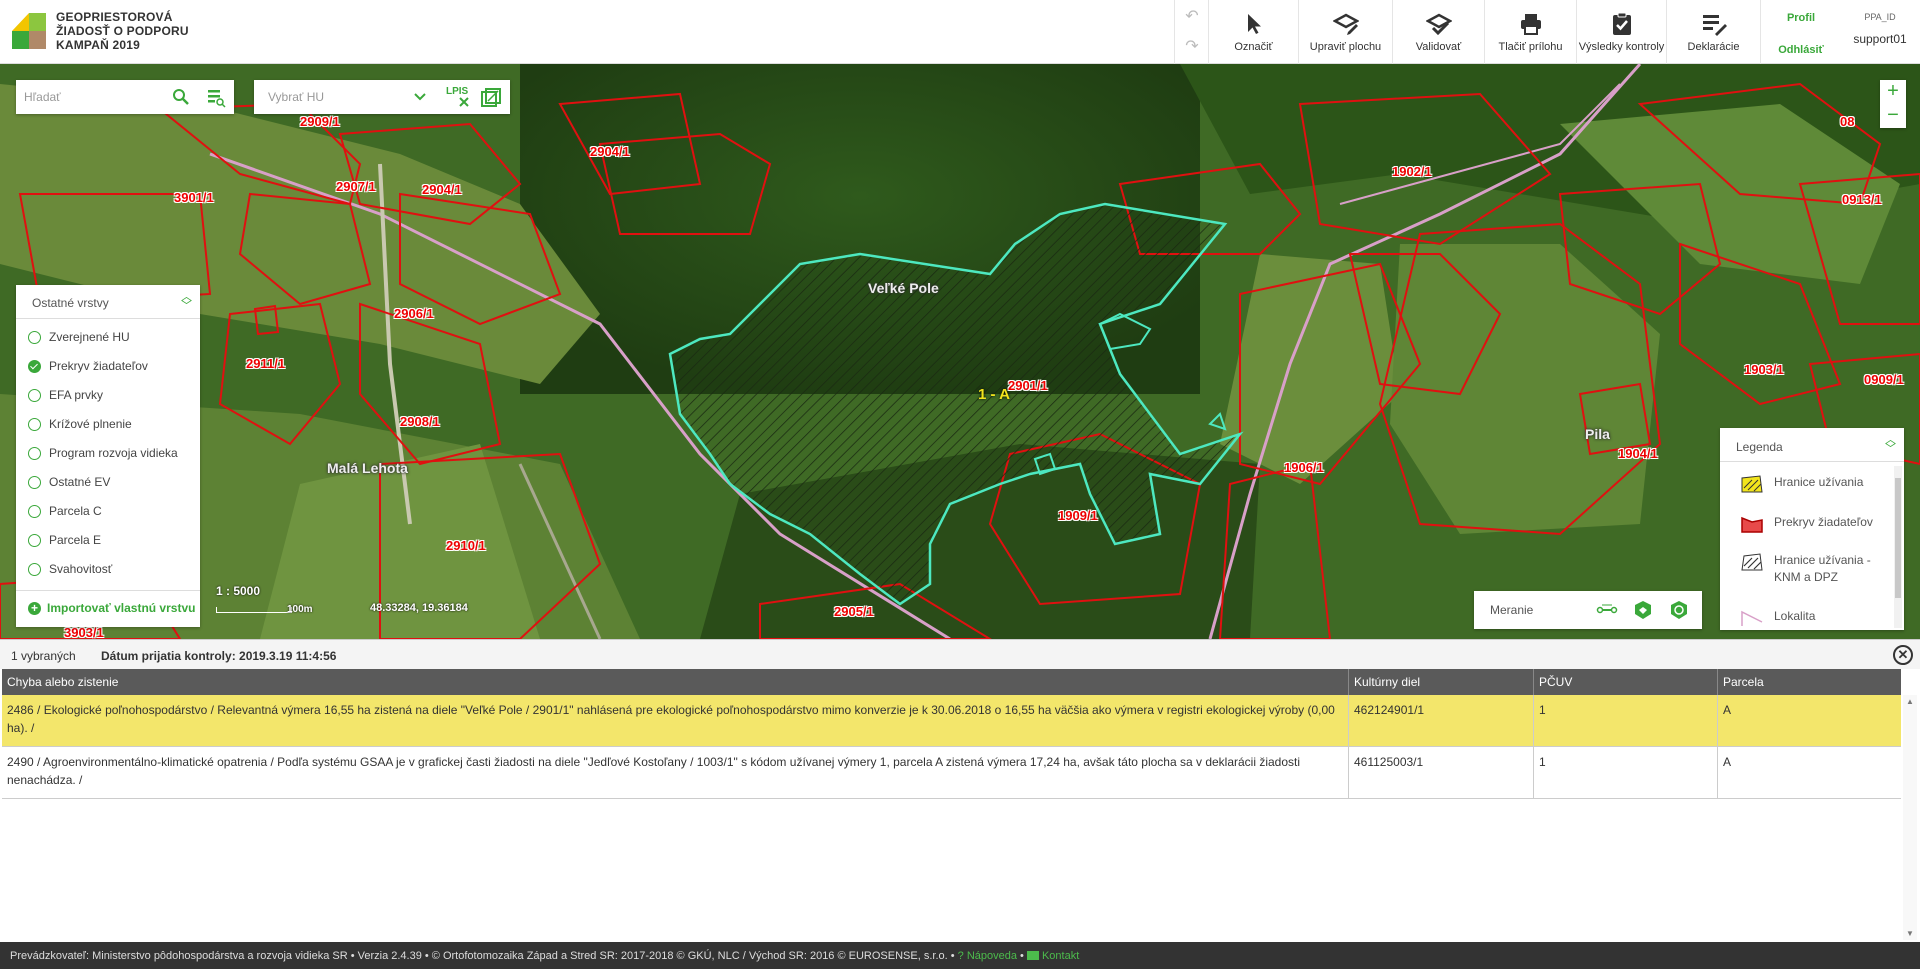  I want to click on layer-item-zverejnene-hu: Zverejnené HU, so click(79, 337).